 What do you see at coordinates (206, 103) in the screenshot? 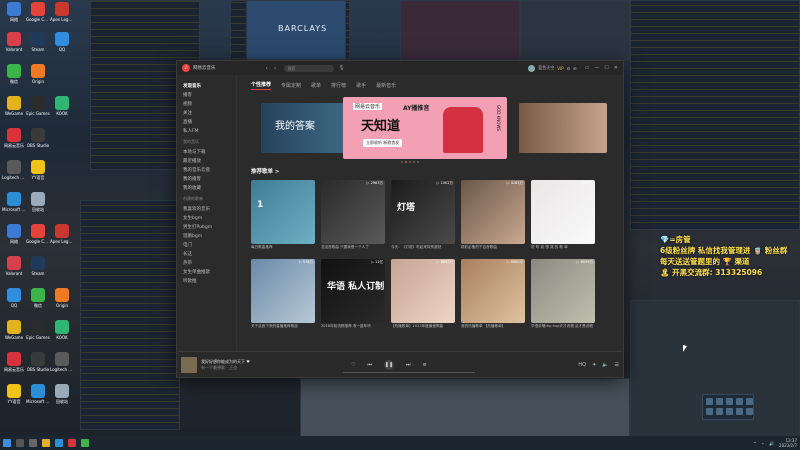
I see `sidebar-item: 视频` at bounding box center [206, 103].